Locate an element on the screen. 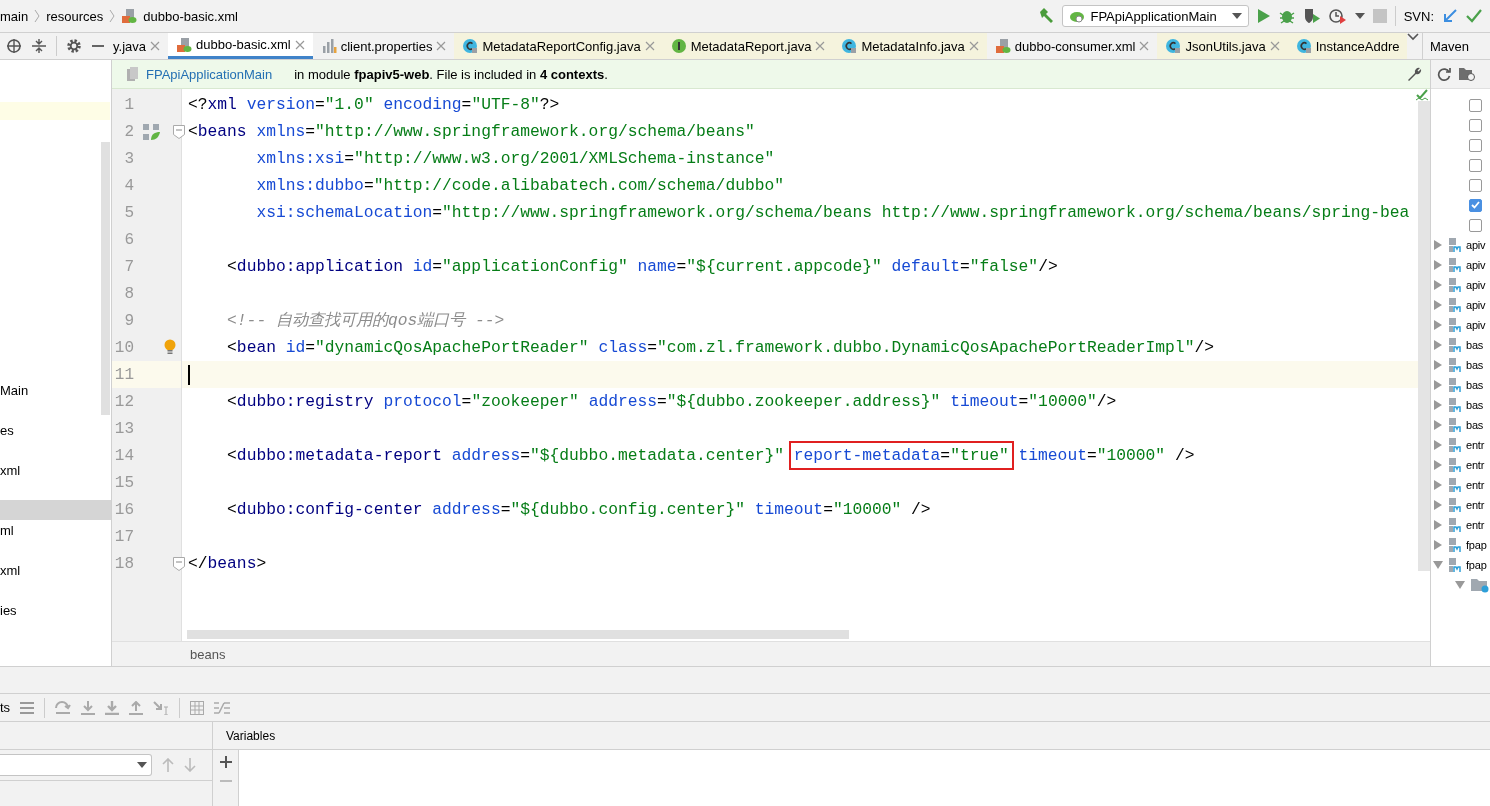  update-arrow-icon is located at coordinates (1450, 16).